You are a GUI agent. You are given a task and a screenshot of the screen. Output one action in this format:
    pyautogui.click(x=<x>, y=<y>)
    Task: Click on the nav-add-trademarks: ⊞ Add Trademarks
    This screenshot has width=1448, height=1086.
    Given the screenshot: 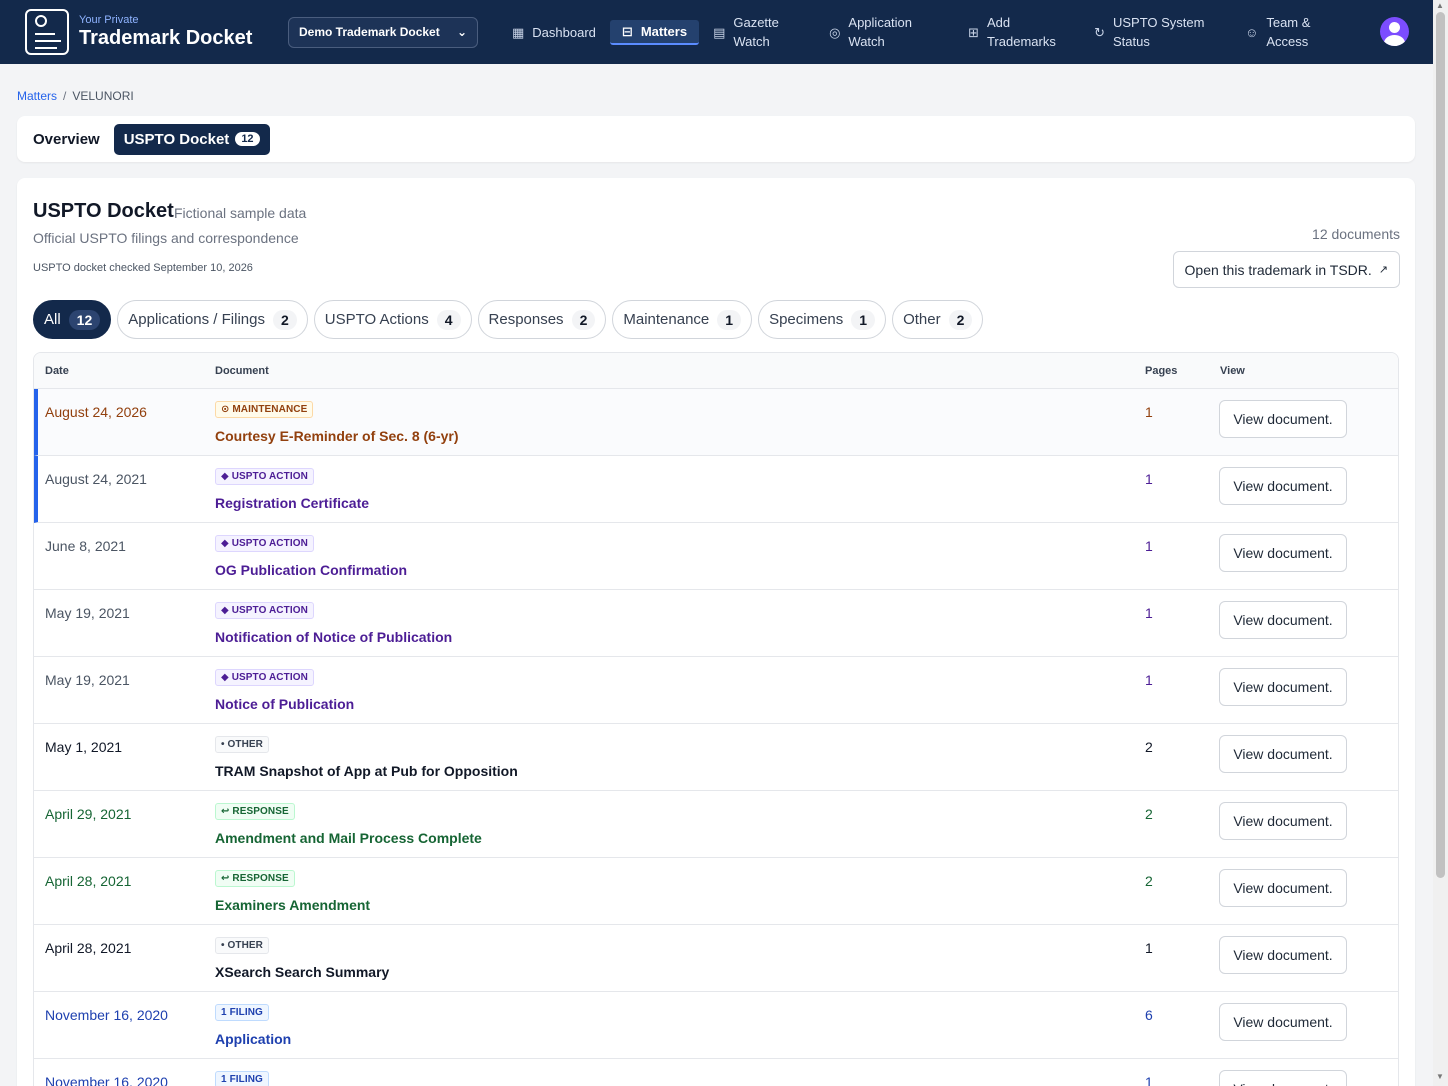 What is the action you would take?
    pyautogui.click(x=1031, y=32)
    